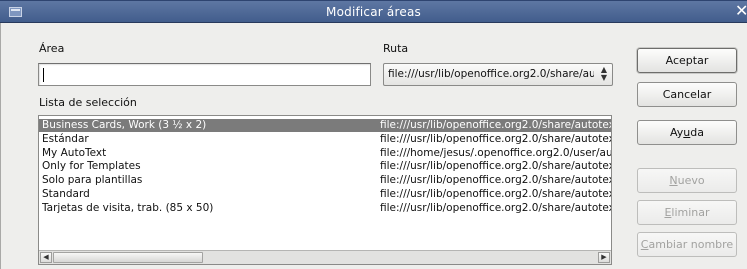 The image size is (747, 269). I want to click on horizontal-scrollbar: ◀ ▶, so click(325, 257).